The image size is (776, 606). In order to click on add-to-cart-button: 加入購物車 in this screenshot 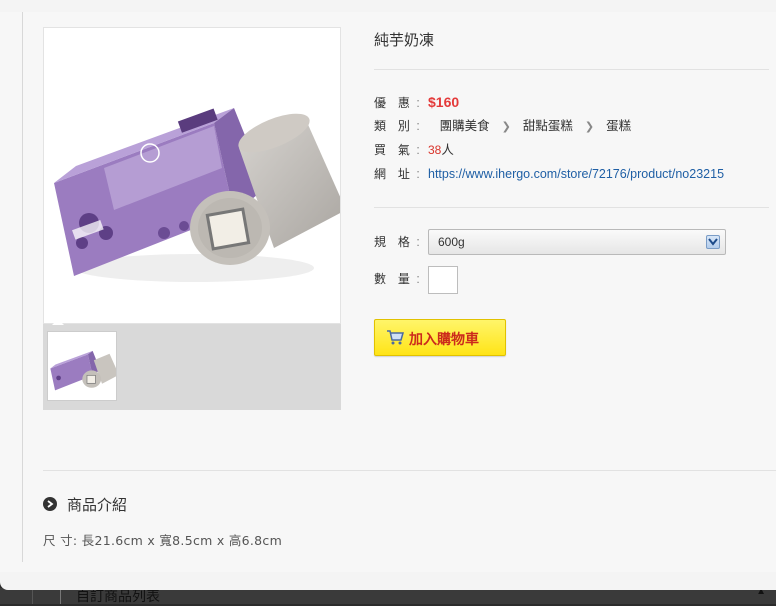, I will do `click(440, 337)`.